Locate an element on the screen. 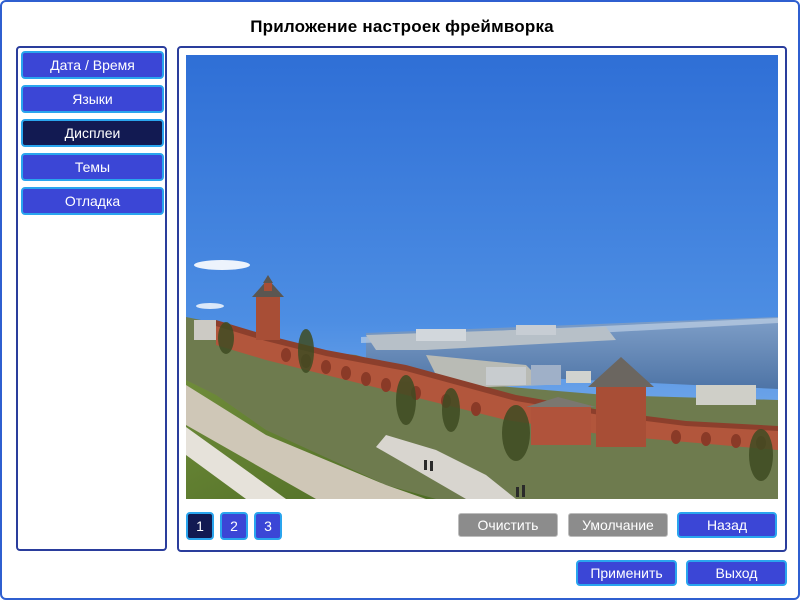 The width and height of the screenshot is (800, 600). page-3-button: 3 is located at coordinates (268, 526).